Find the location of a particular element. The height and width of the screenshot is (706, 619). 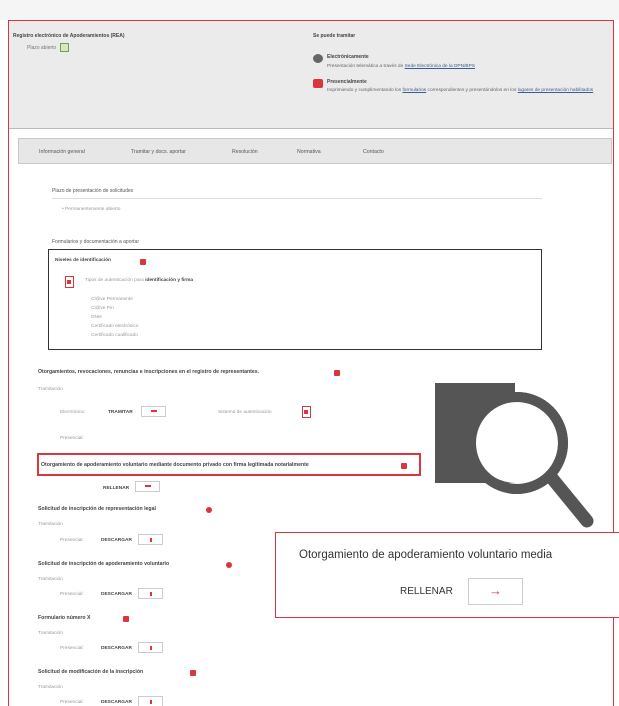

in-person-desc-1: Imprimiendo y cumplimentando los is located at coordinates (364, 90).